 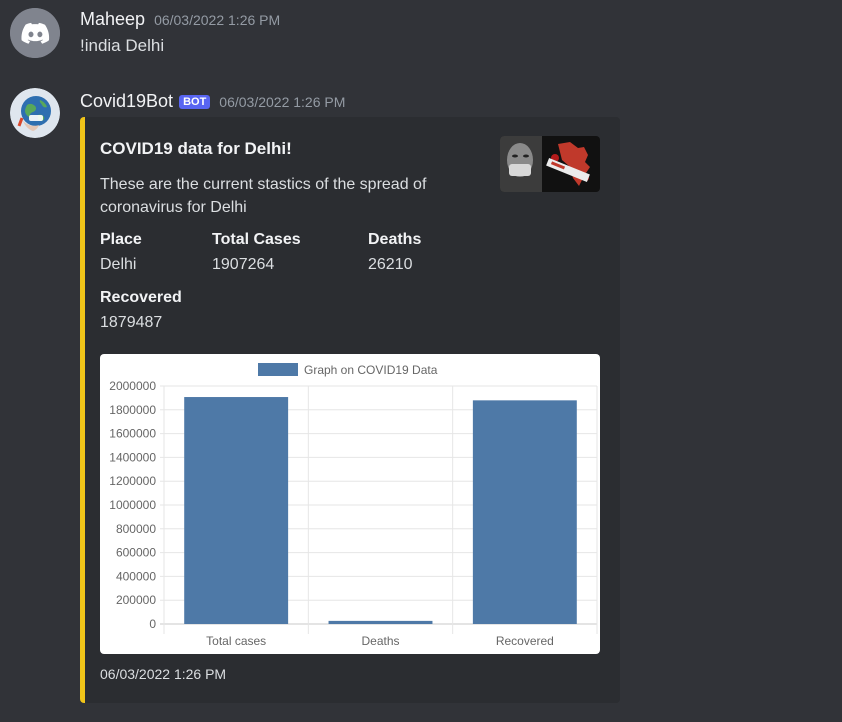 What do you see at coordinates (371, 370) in the screenshot?
I see `legend-label: Graph on COVID19 Data` at bounding box center [371, 370].